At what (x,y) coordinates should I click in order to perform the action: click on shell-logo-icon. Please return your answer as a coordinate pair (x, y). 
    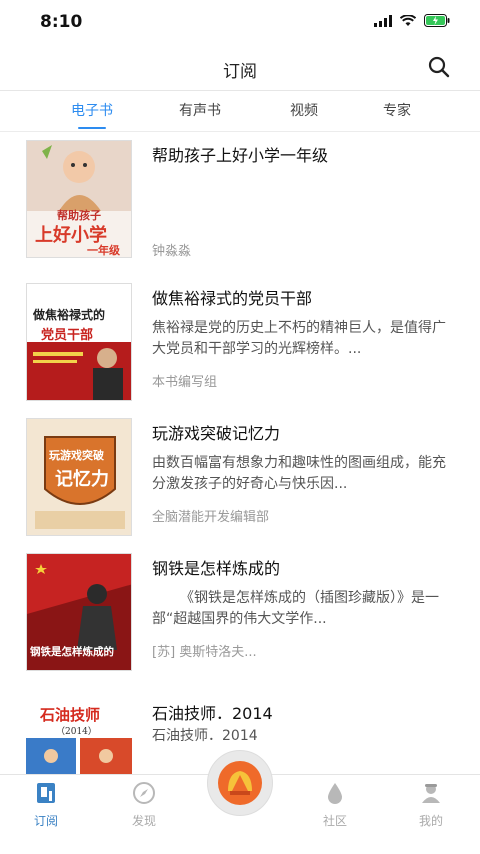
    Looking at the image, I should click on (240, 783).